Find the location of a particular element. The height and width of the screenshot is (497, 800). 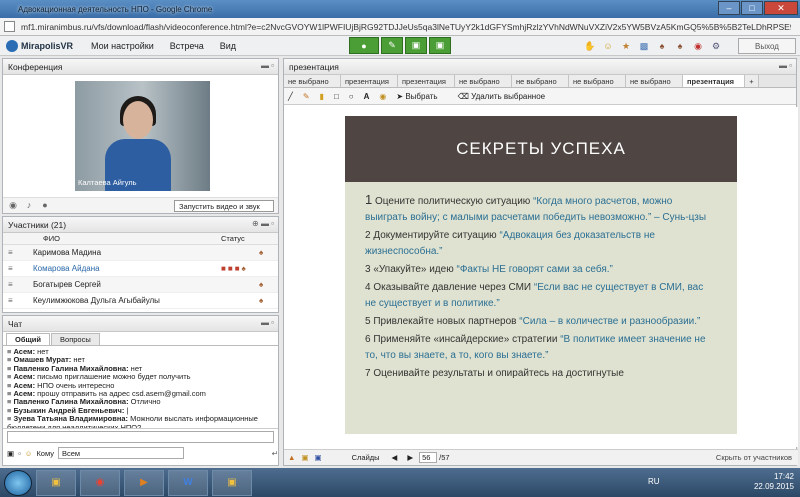

start-video-button: Запустить видео и звук is located at coordinates (224, 206).